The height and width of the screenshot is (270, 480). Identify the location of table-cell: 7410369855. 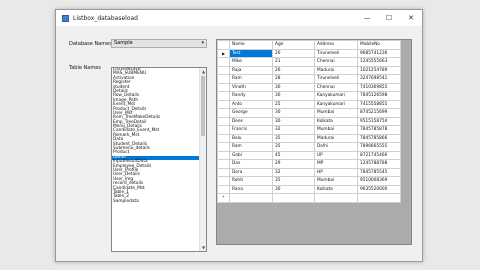
(379, 87).